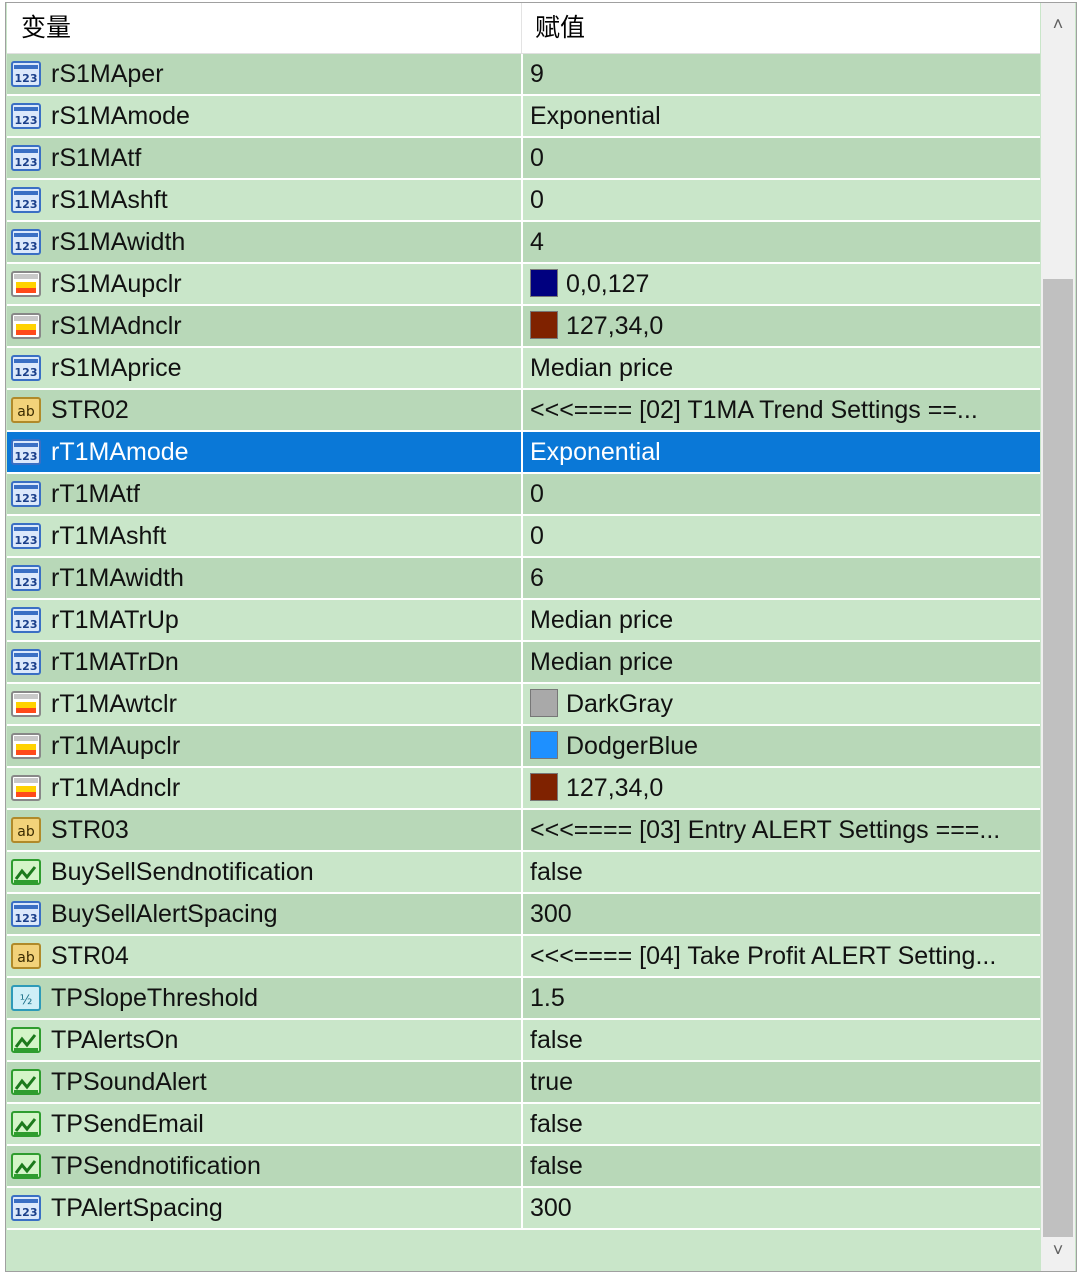 This screenshot has height=1276, width=1087. What do you see at coordinates (523, 75) in the screenshot?
I see `table-row: 123 rS1MAper 9` at bounding box center [523, 75].